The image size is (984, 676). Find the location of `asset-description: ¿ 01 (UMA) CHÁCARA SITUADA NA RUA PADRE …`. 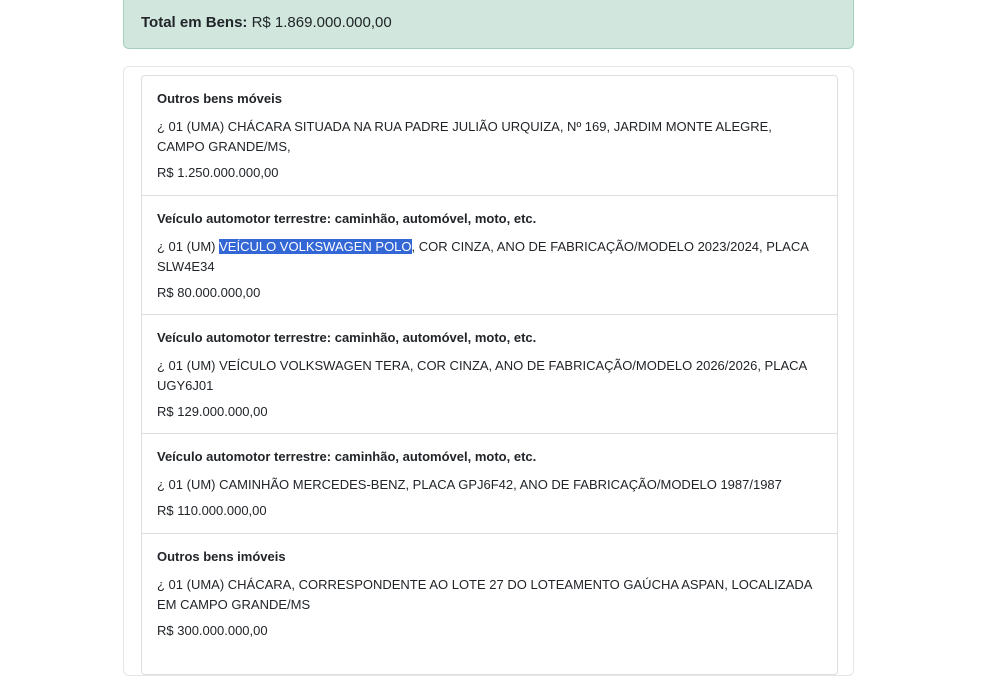

asset-description: ¿ 01 (UMA) CHÁCARA SITUADA NA RUA PADRE … is located at coordinates (487, 137).